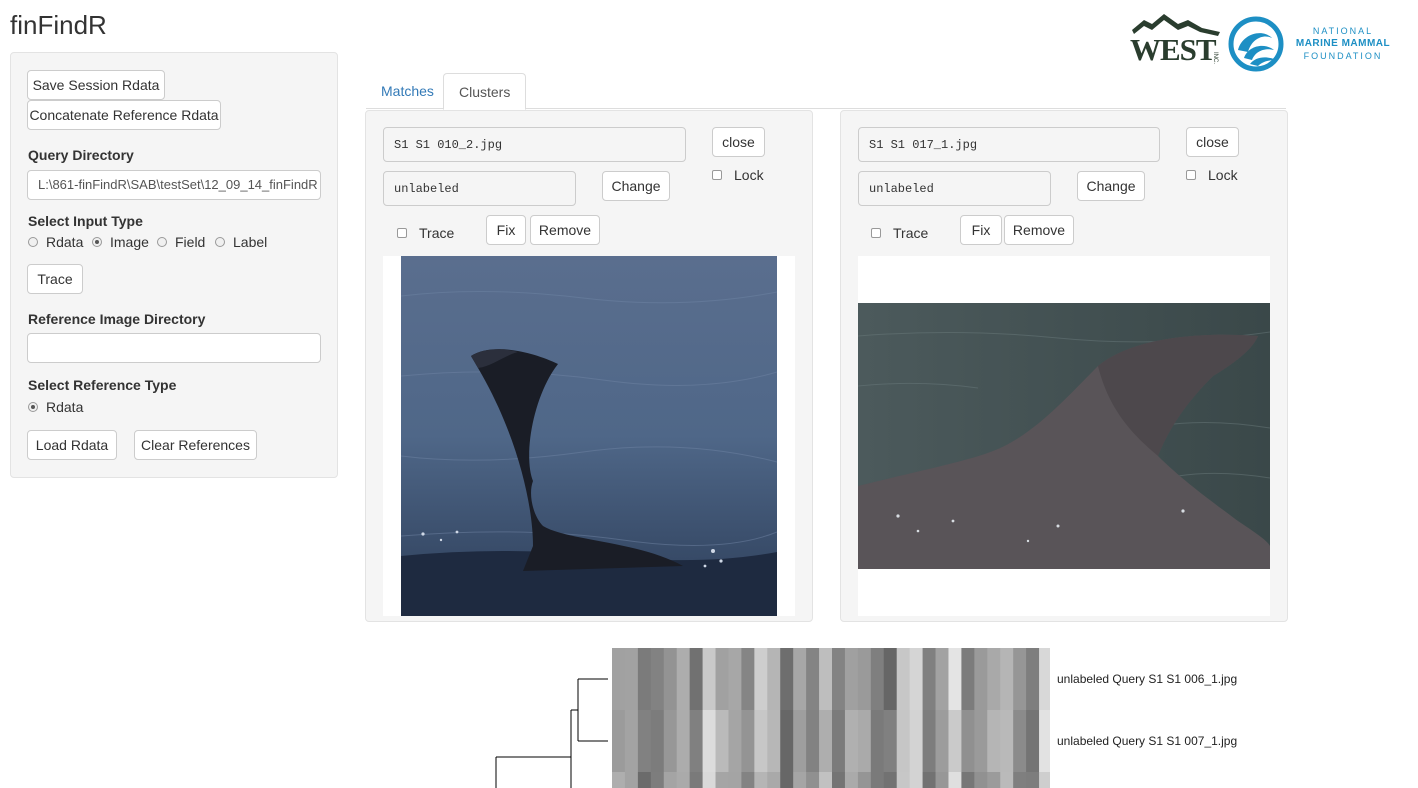  I want to click on input-type-rdata-radio: Rdata, so click(55, 242).